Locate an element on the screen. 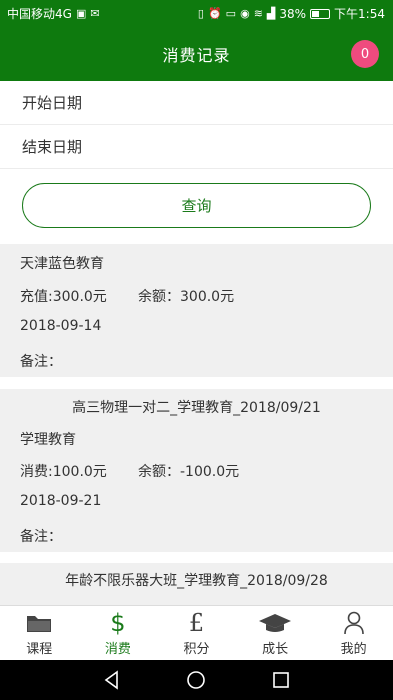 Image resolution: width=393 pixels, height=700 pixels. tab-consumption: $ 消费 is located at coordinates (118, 633).